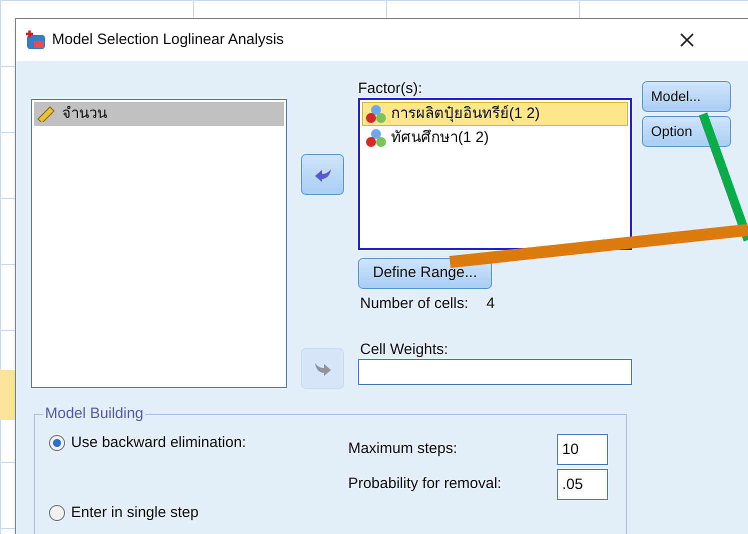  I want to click on cells-label: Number of cells:, so click(414, 304).